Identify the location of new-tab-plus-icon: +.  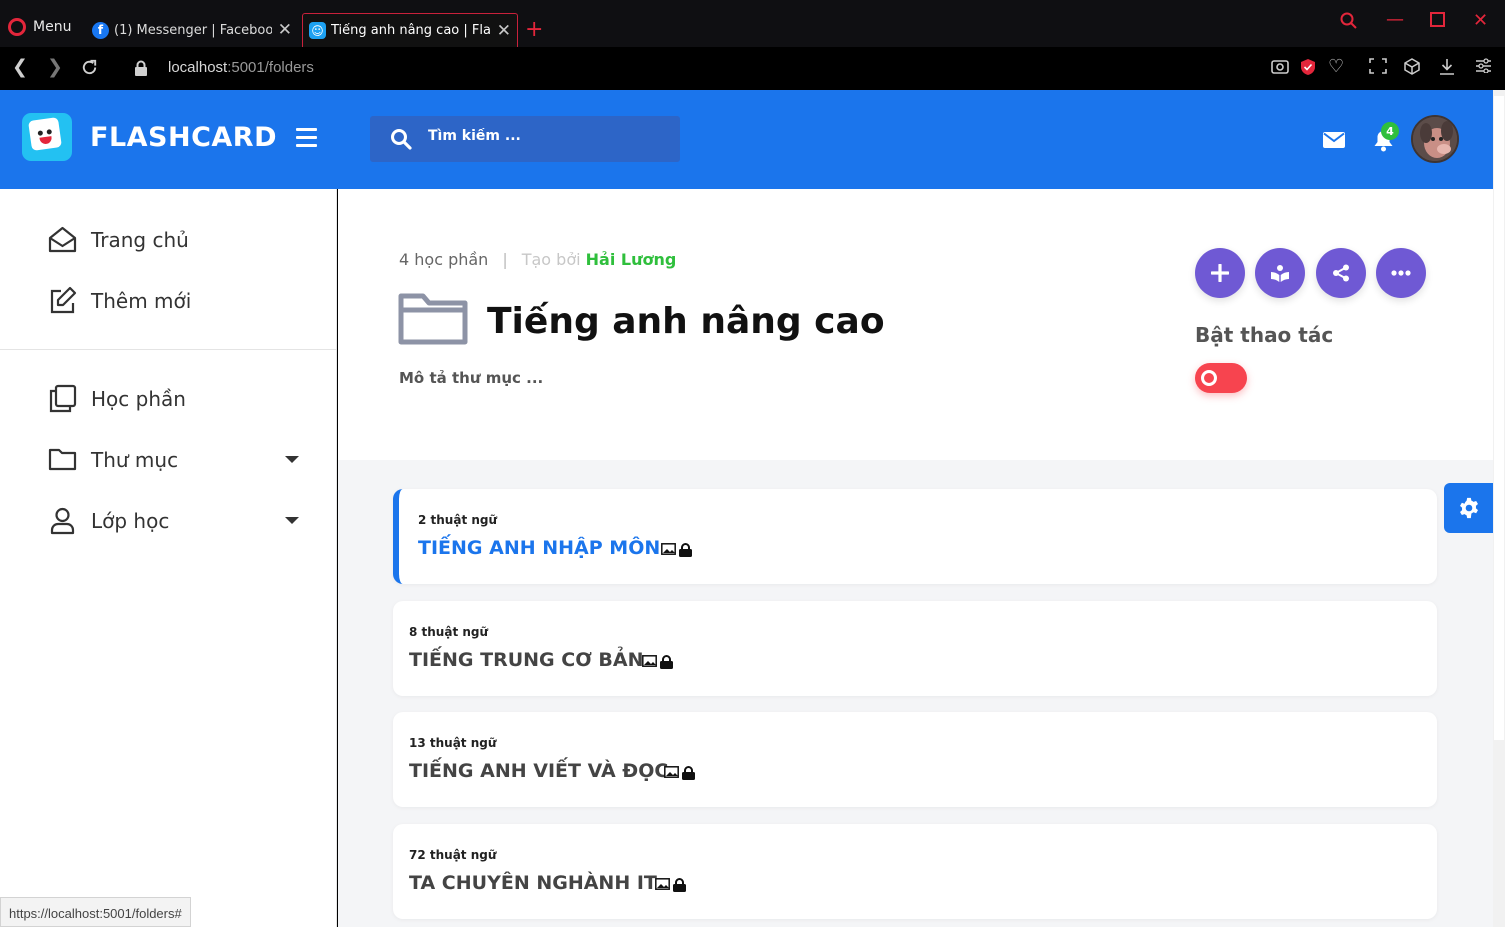
(534, 29).